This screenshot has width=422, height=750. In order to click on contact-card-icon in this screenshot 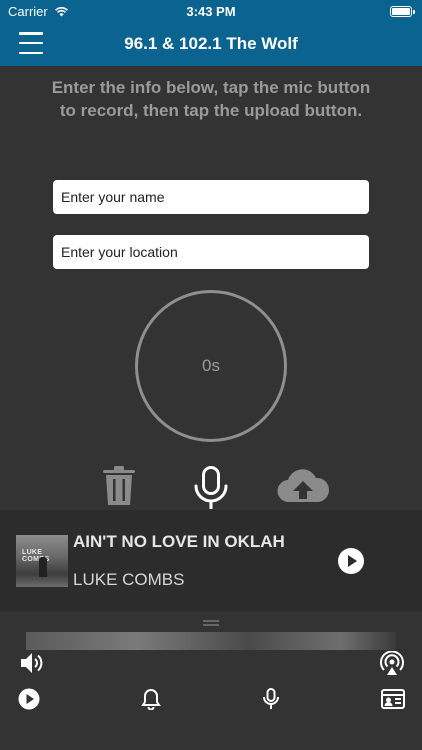, I will do `click(393, 701)`.